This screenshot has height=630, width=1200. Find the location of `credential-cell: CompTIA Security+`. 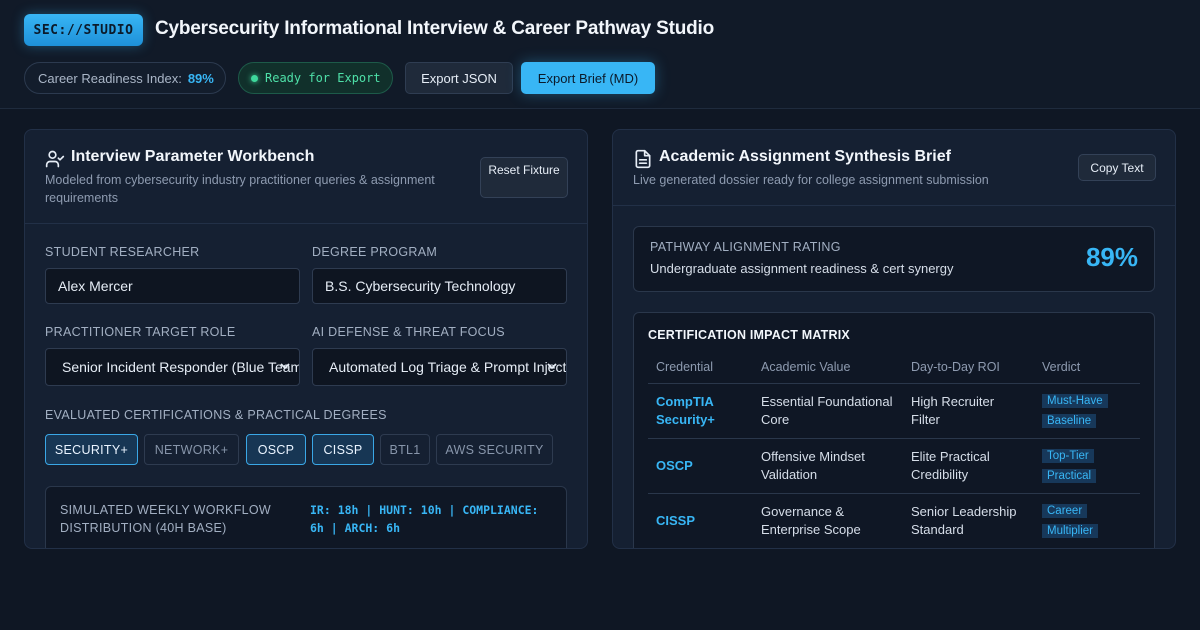

credential-cell: CompTIA Security+ is located at coordinates (700, 411).